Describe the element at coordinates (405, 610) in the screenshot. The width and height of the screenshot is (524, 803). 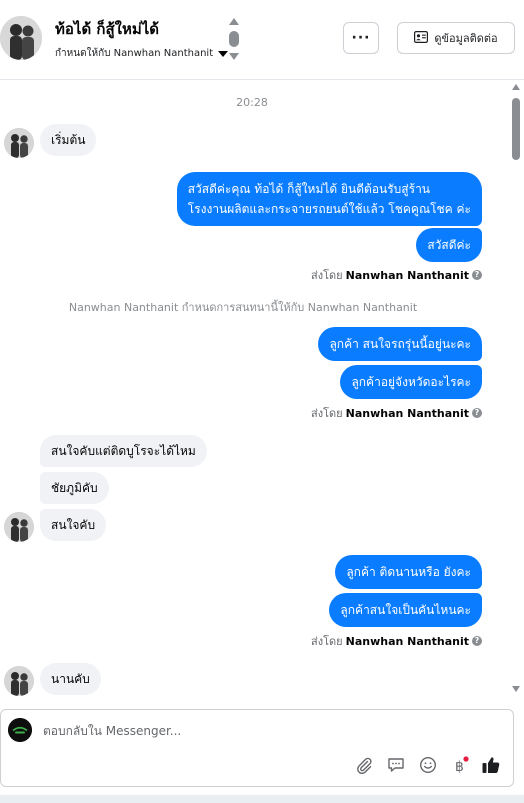
I see `outgoing-message: ลูกค้าสนใจเป็นคันไหนคะ` at that location.